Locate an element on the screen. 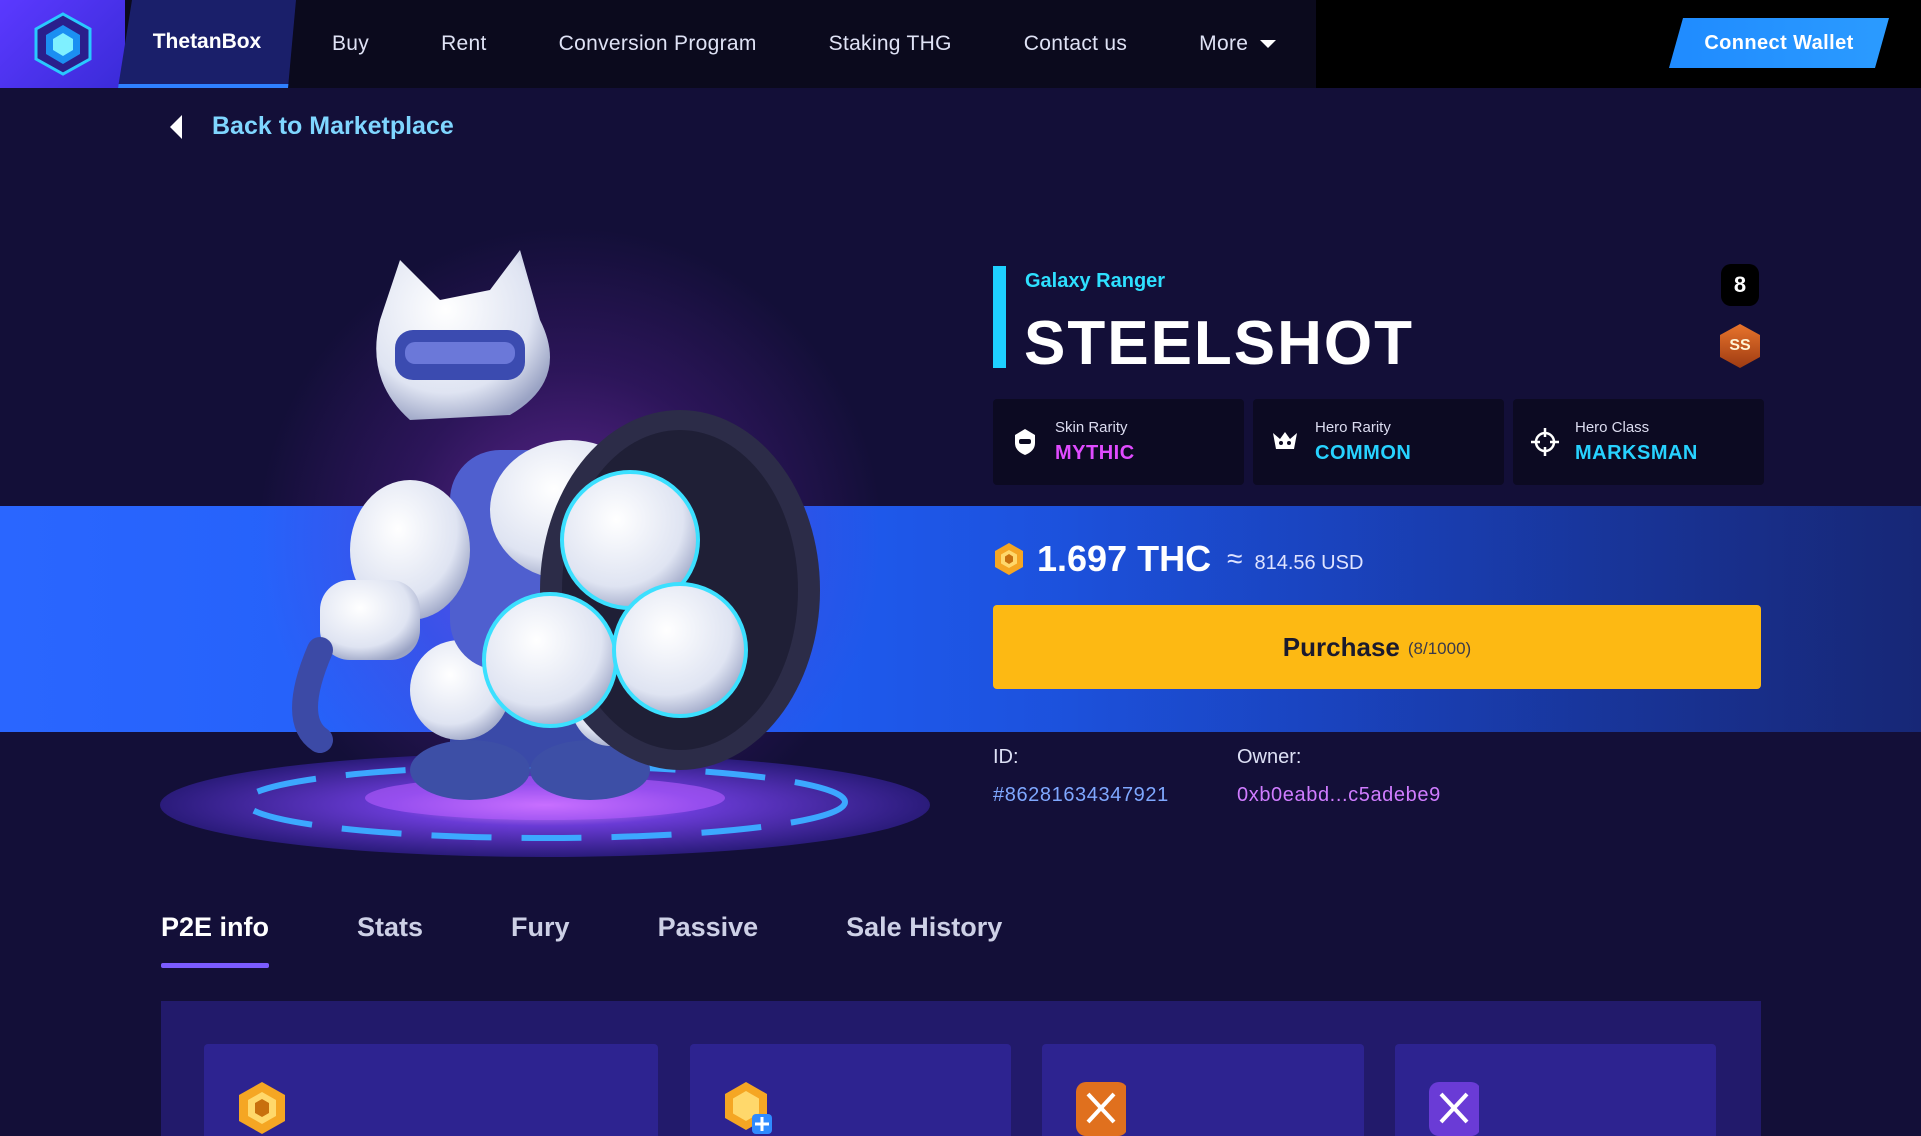 Image resolution: width=1921 pixels, height=1136 pixels. id-value: #86281634347921 is located at coordinates (1081, 795).